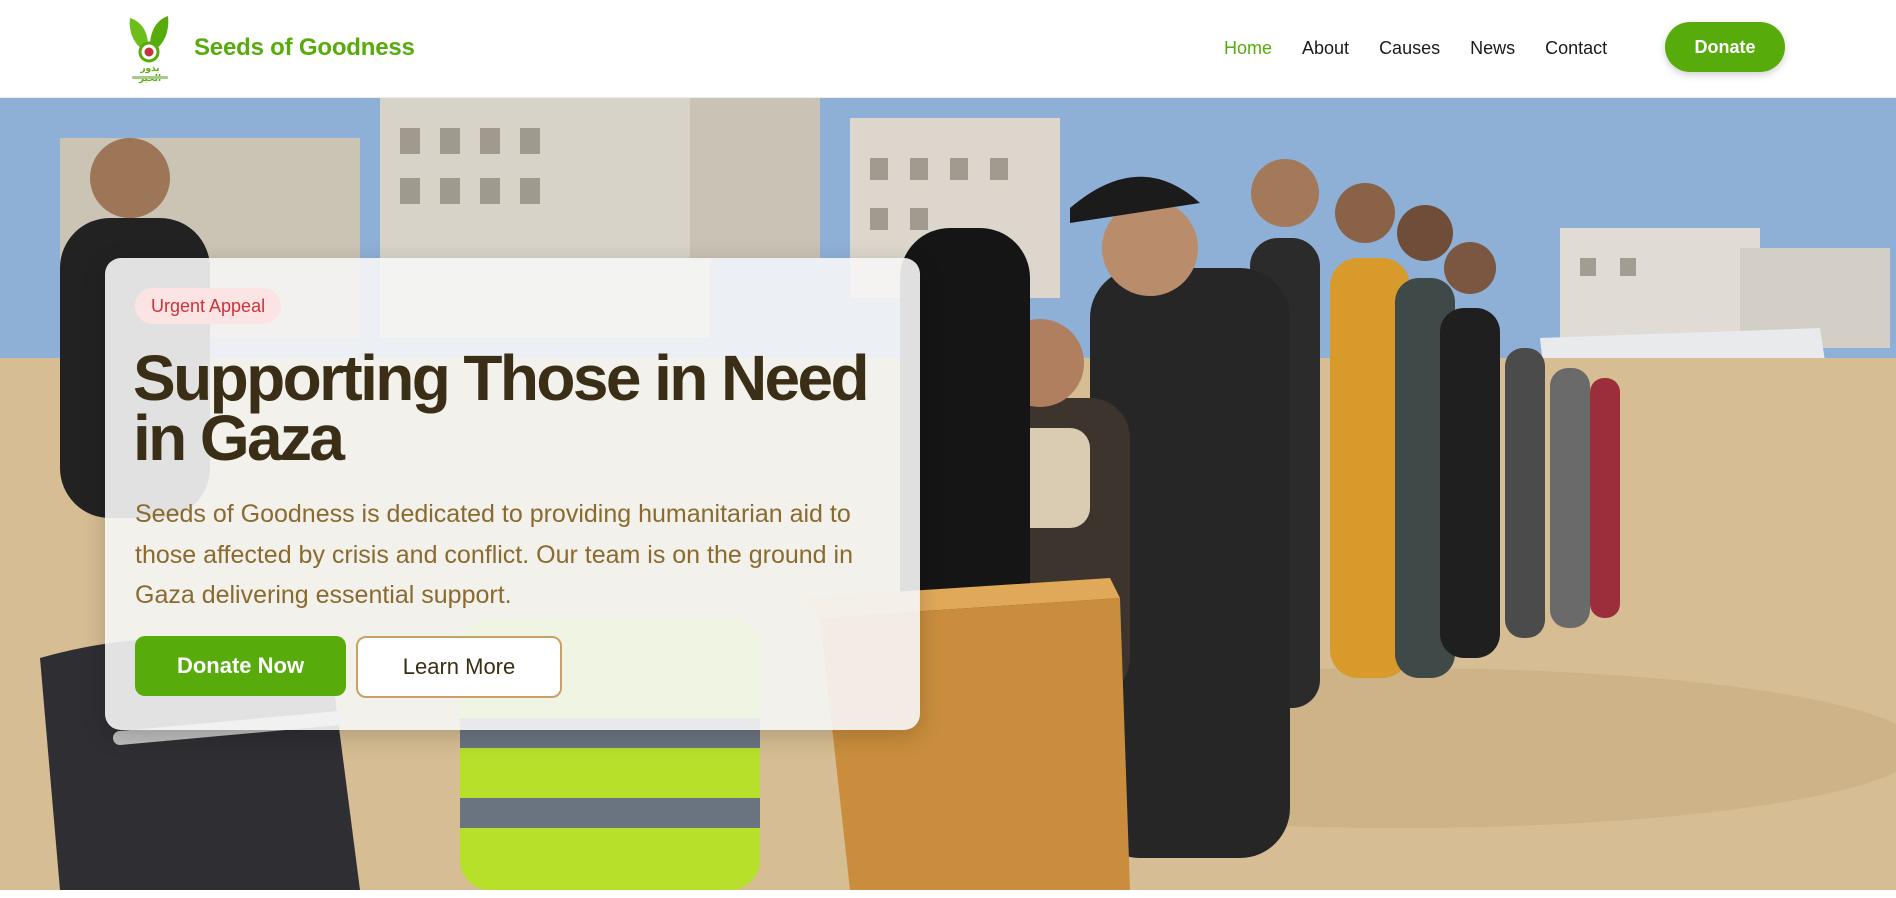  What do you see at coordinates (459, 667) in the screenshot?
I see `learn-more-button: Learn More` at bounding box center [459, 667].